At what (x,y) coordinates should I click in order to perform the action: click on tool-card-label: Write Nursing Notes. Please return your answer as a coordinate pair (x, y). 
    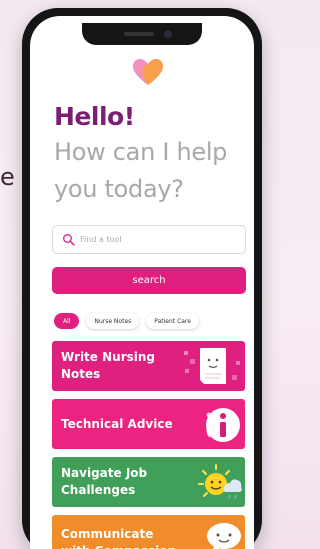
    Looking at the image, I should click on (108, 365).